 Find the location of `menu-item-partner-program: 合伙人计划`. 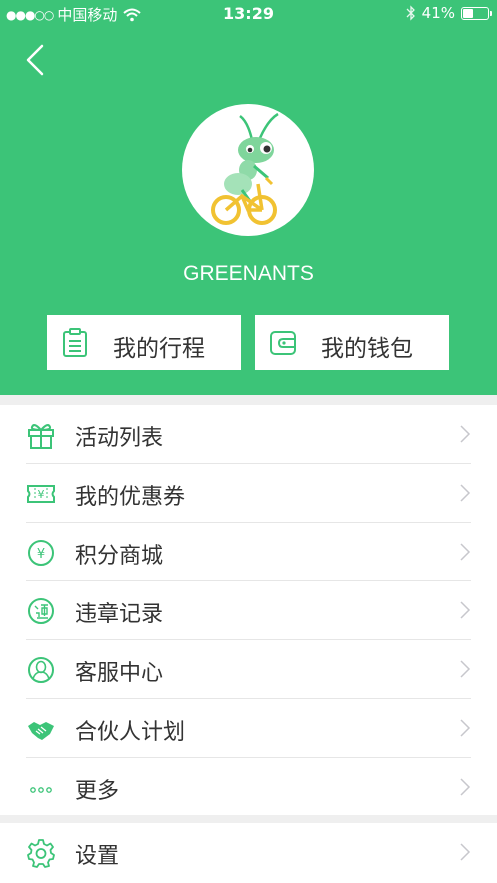

menu-item-partner-program: 合伙人计划 is located at coordinates (248, 728).